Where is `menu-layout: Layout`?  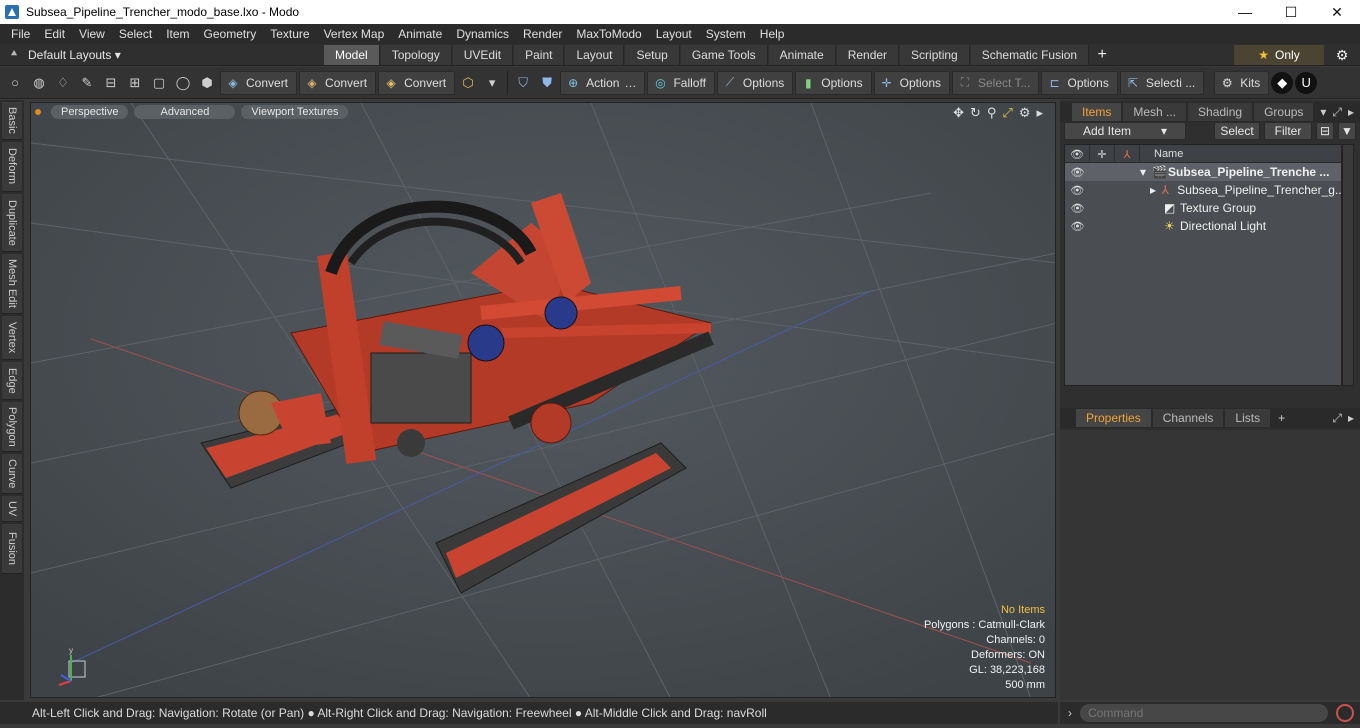 menu-layout: Layout is located at coordinates (674, 34).